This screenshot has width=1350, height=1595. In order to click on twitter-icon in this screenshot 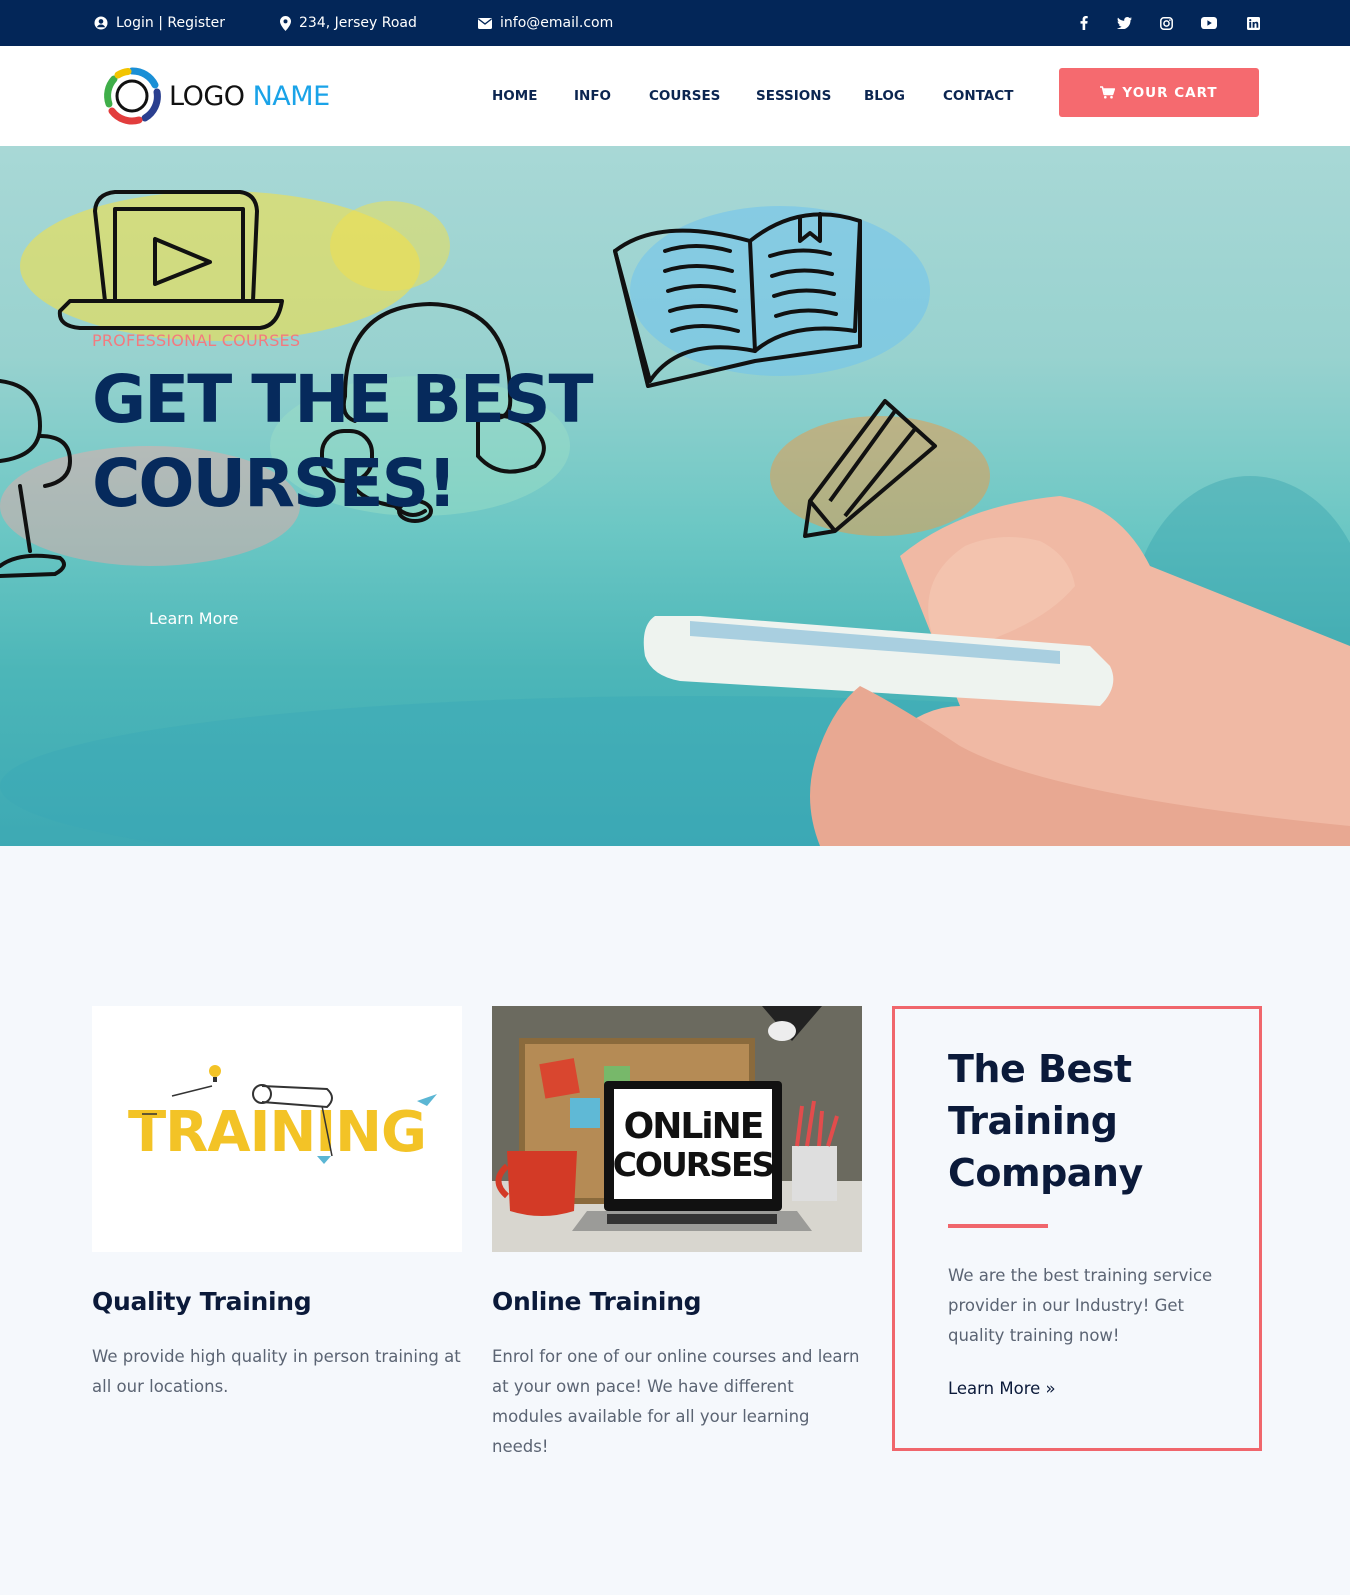, I will do `click(1124, 23)`.